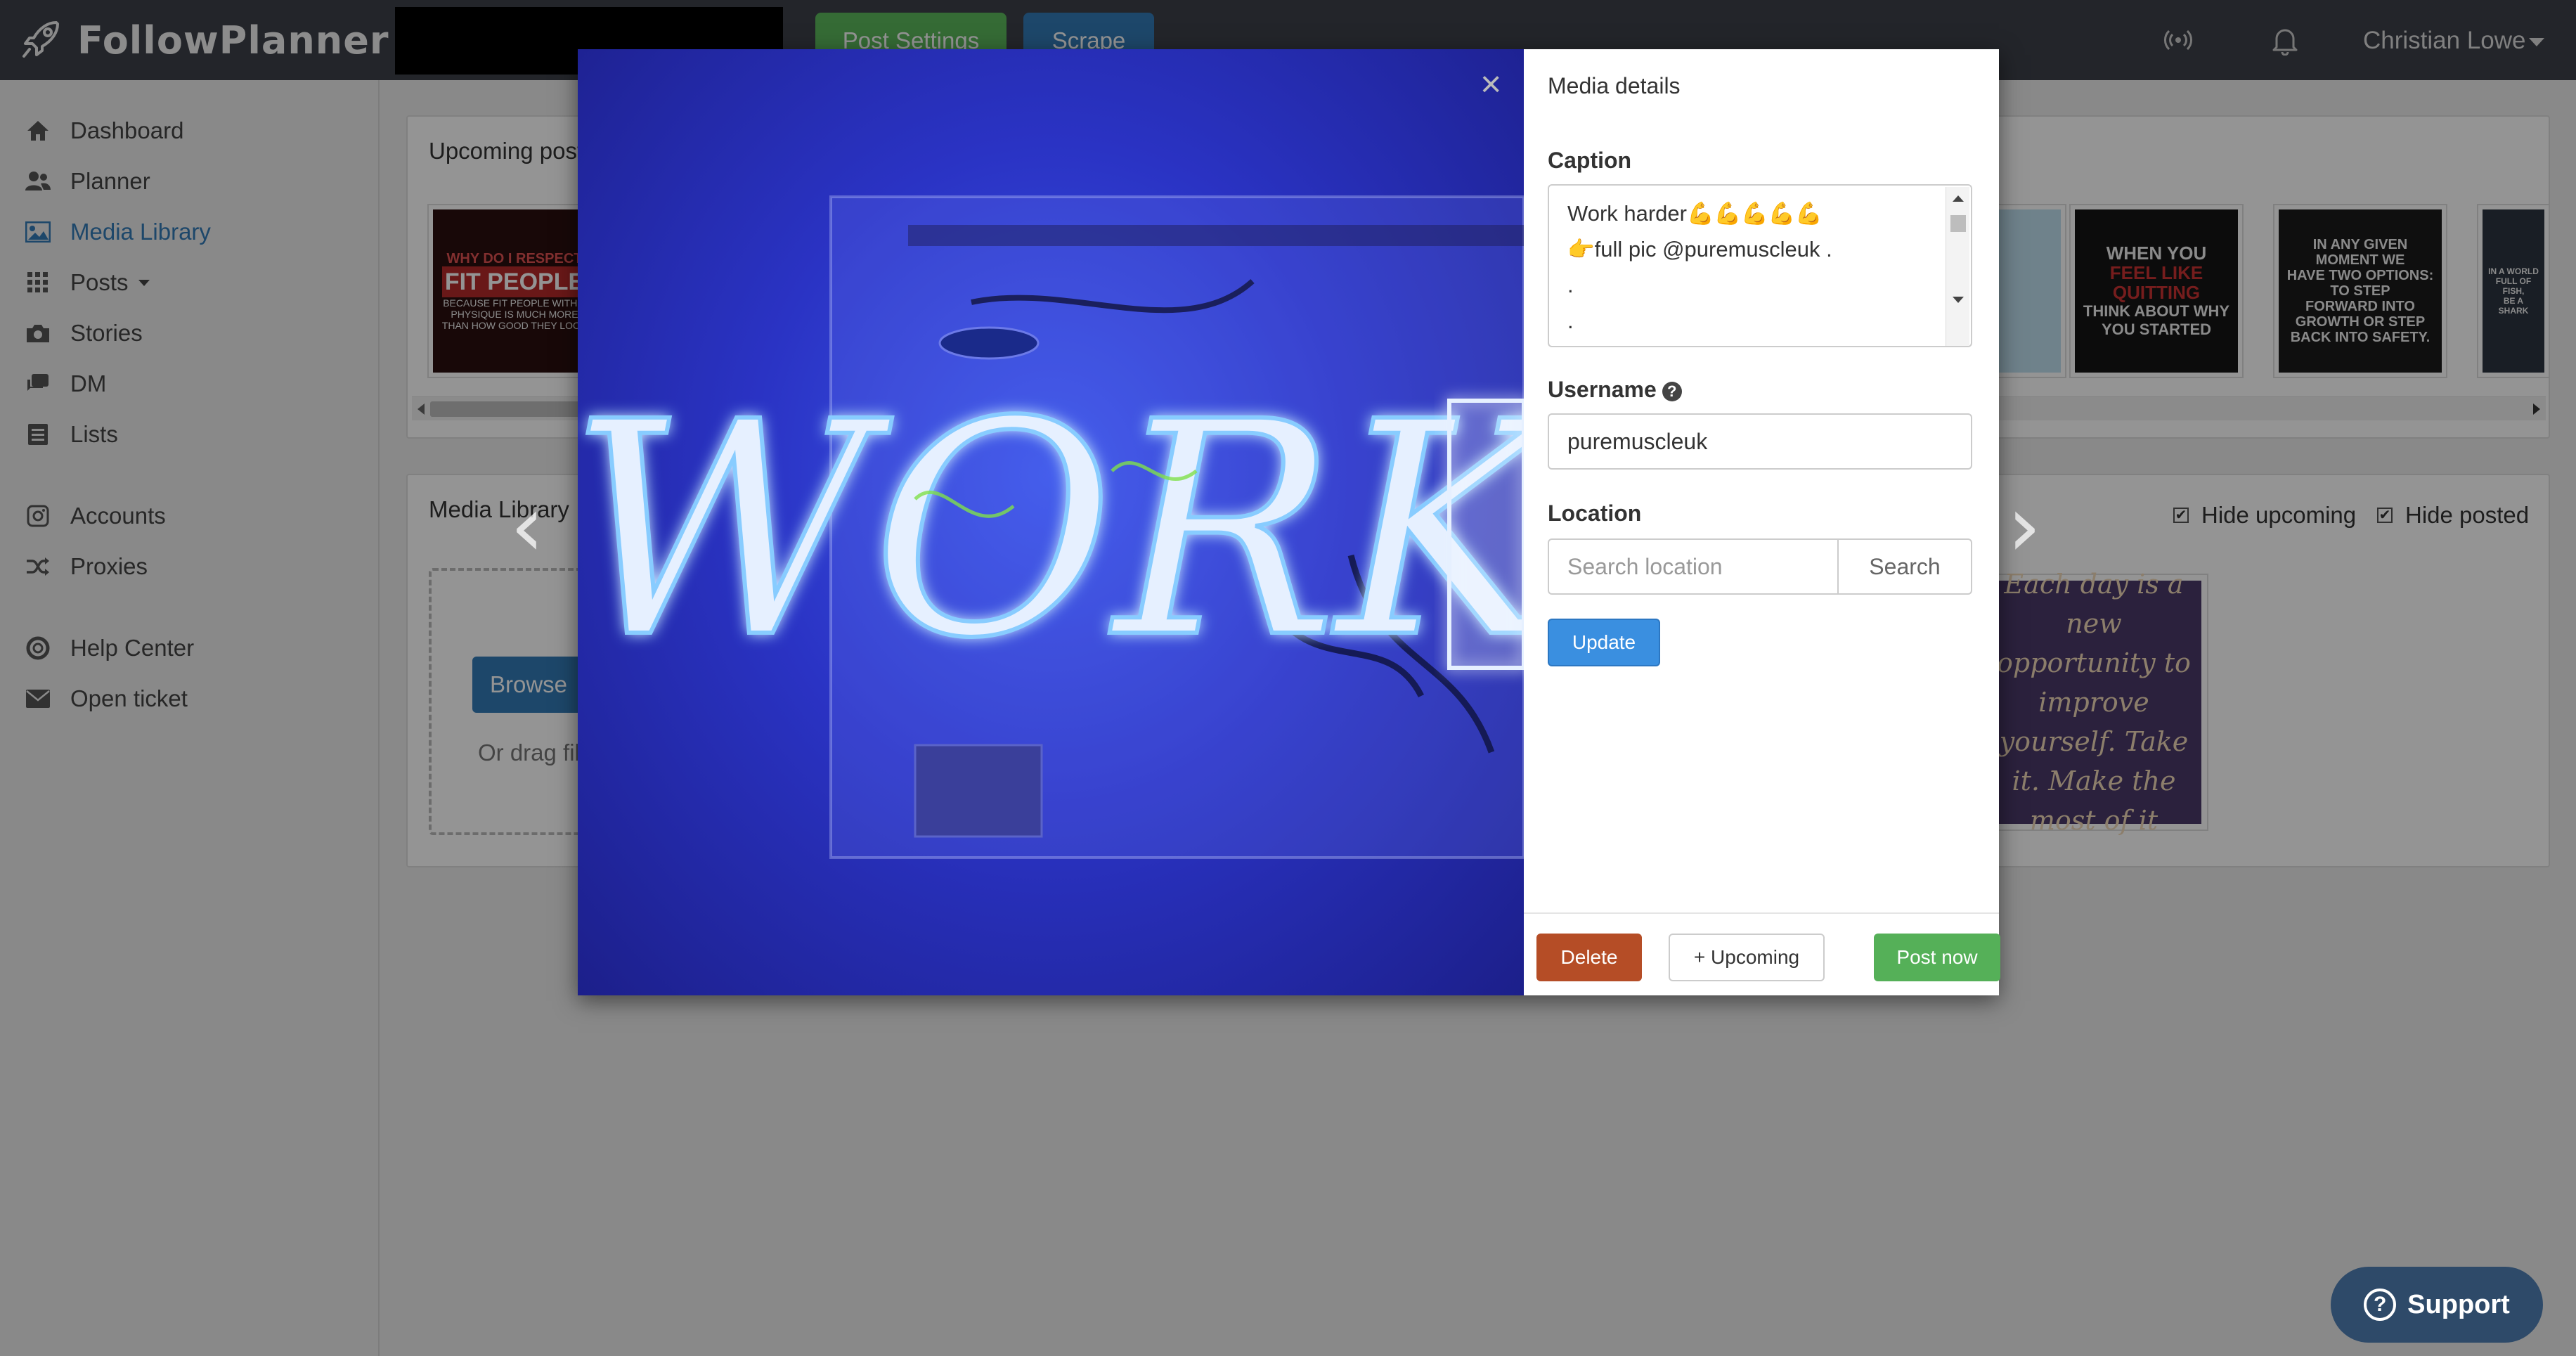 The image size is (2576, 1356). Describe the element at coordinates (1672, 391) in the screenshot. I see `help-icon: ?` at that location.